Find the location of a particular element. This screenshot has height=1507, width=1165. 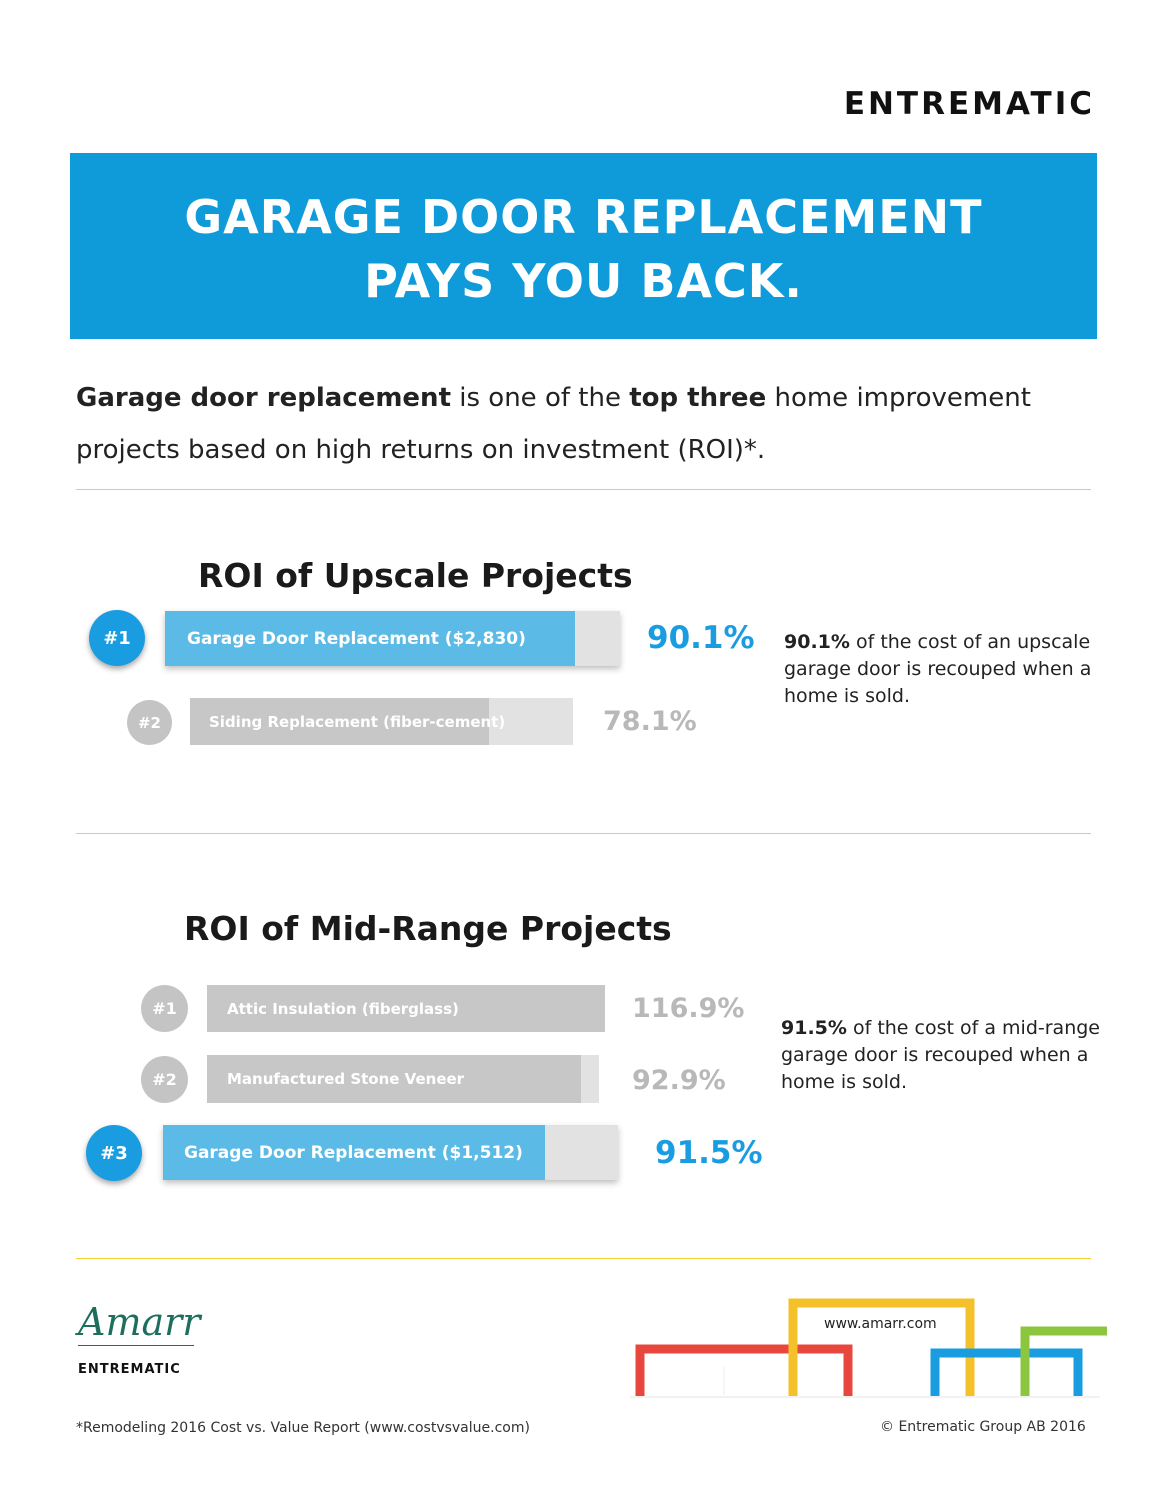

upscale-note-line1: 90.1% of the cost of an upscale is located at coordinates (937, 642).